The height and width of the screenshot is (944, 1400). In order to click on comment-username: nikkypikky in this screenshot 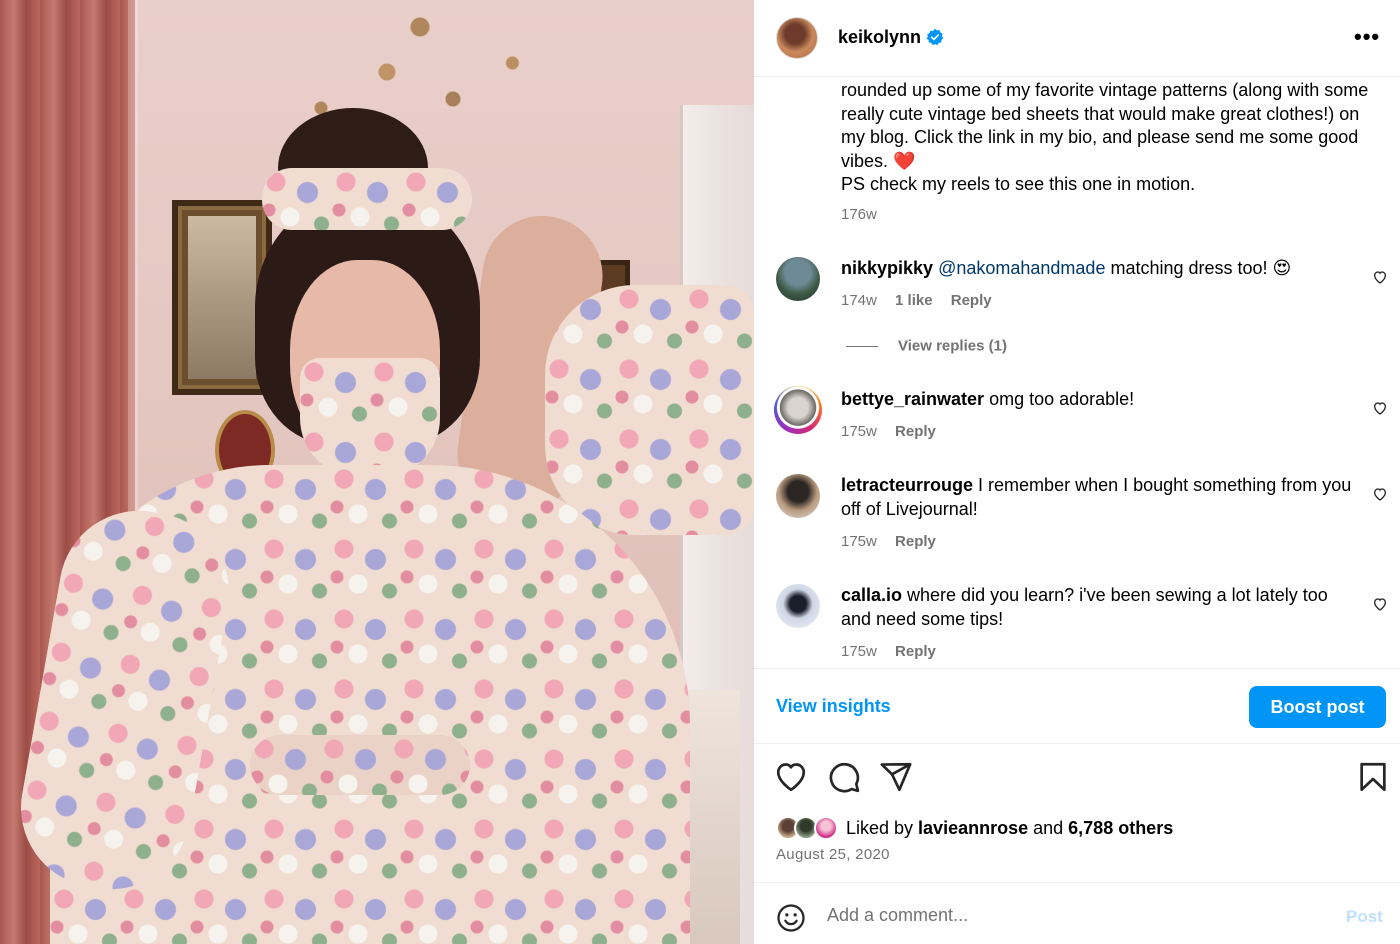, I will do `click(887, 268)`.